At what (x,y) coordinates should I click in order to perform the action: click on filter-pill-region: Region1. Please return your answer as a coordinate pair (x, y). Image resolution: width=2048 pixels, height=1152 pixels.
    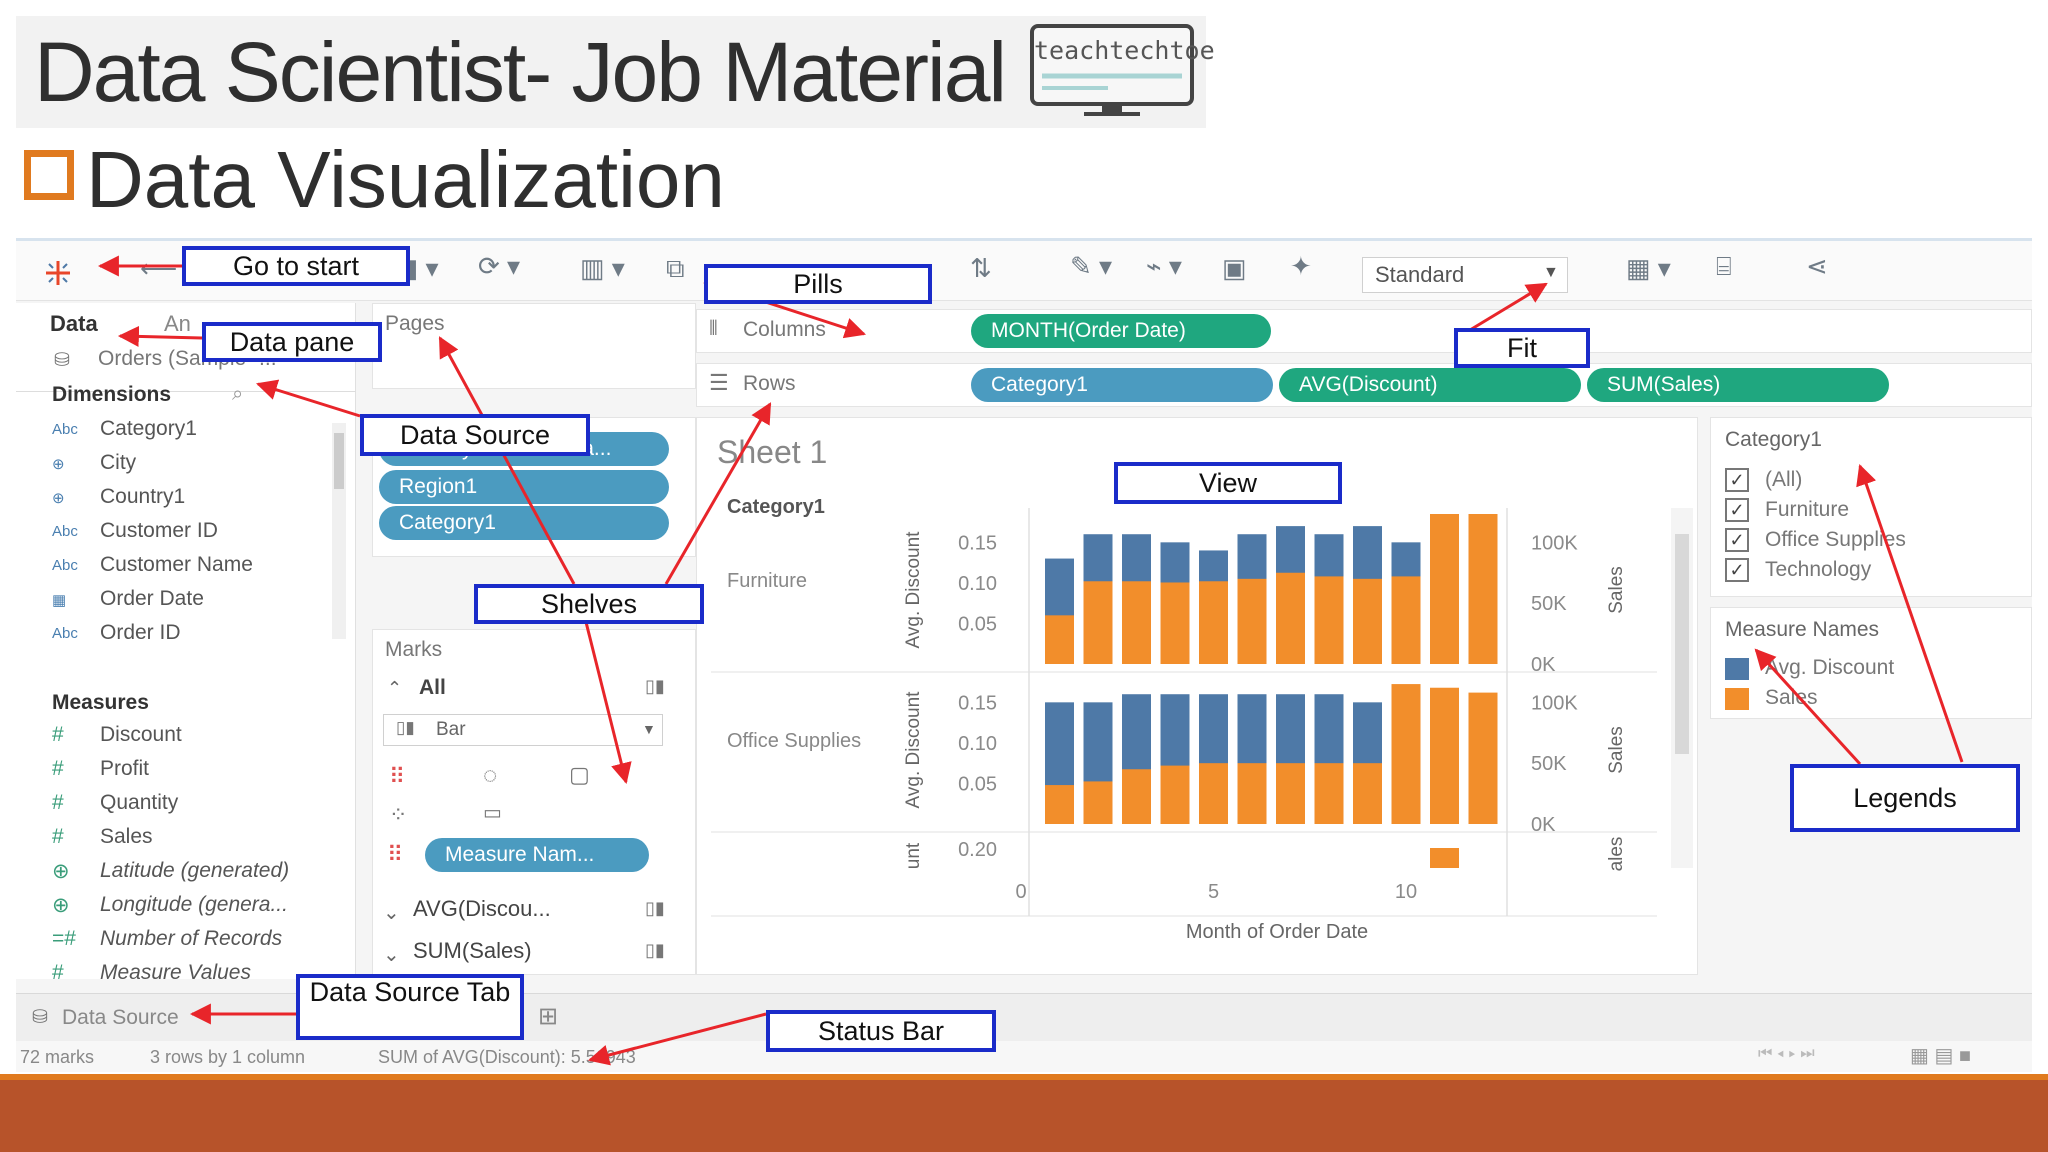
    Looking at the image, I should click on (524, 487).